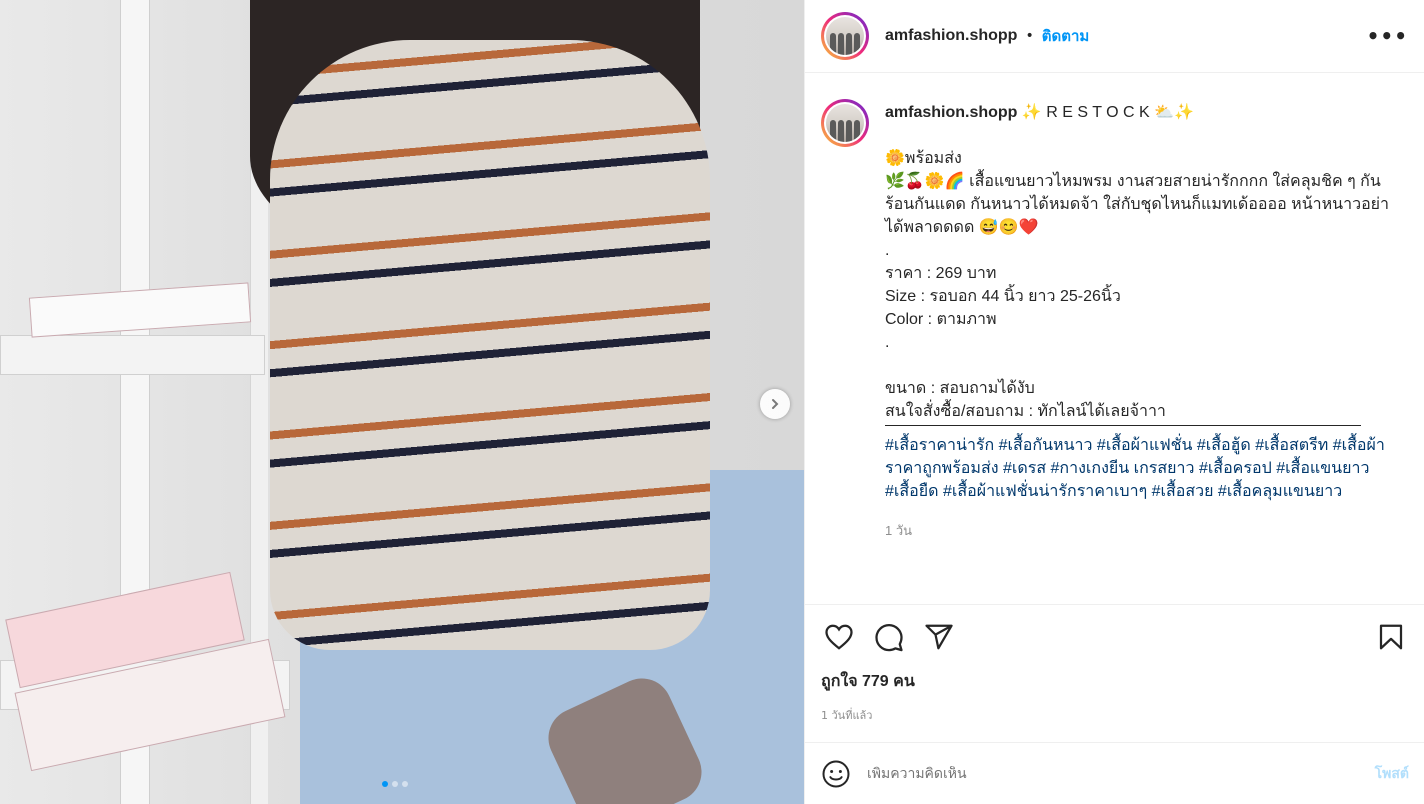 This screenshot has height=804, width=1424. I want to click on post-time: 1 วันที่แล้ว, so click(847, 715).